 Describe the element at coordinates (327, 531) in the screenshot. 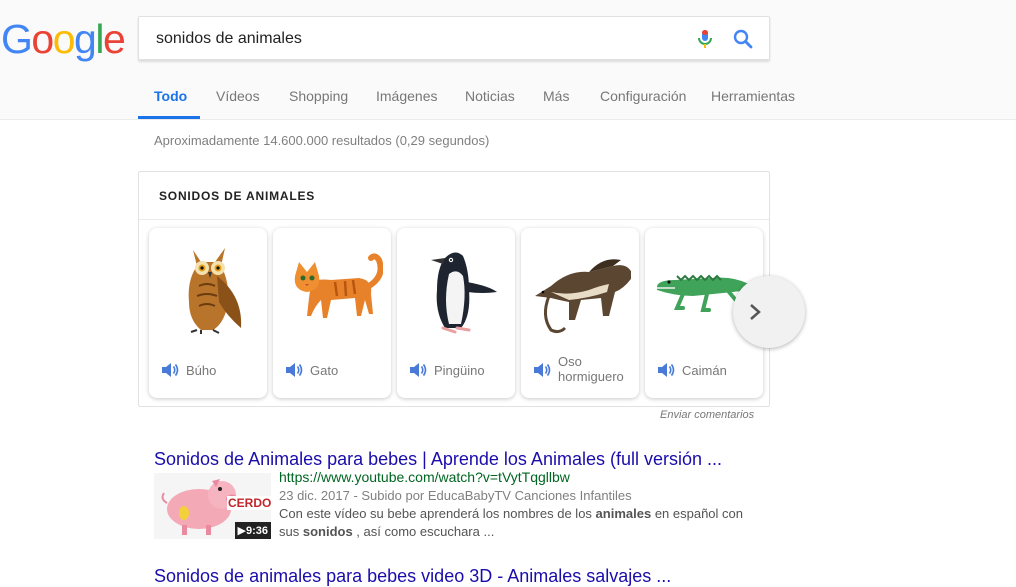

I see `snippet-emphasis: sonidos` at that location.